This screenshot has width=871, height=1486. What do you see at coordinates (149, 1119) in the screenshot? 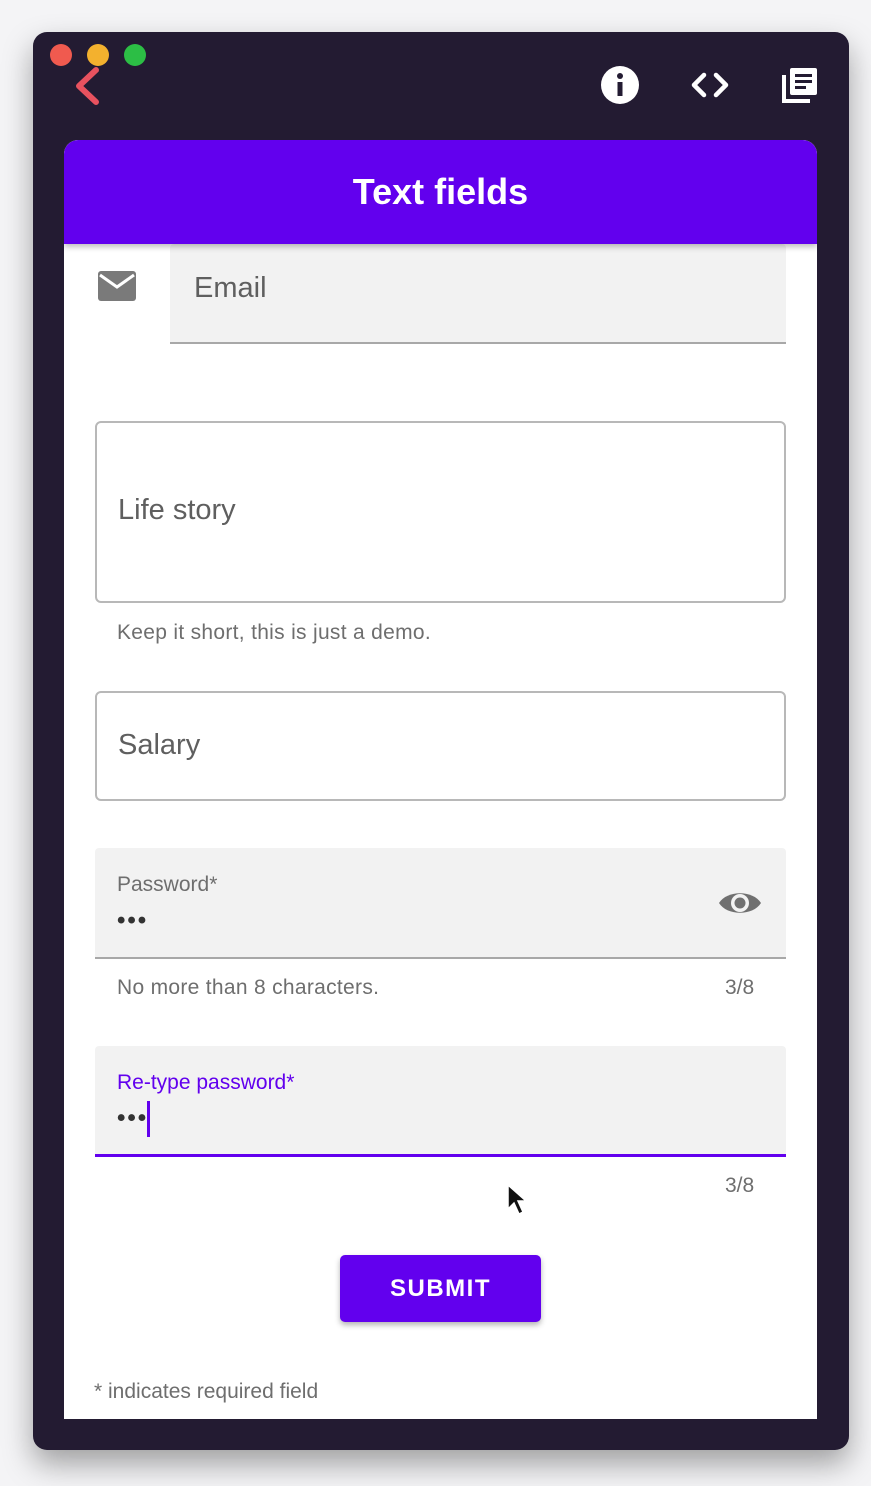
I see `text-caret` at bounding box center [149, 1119].